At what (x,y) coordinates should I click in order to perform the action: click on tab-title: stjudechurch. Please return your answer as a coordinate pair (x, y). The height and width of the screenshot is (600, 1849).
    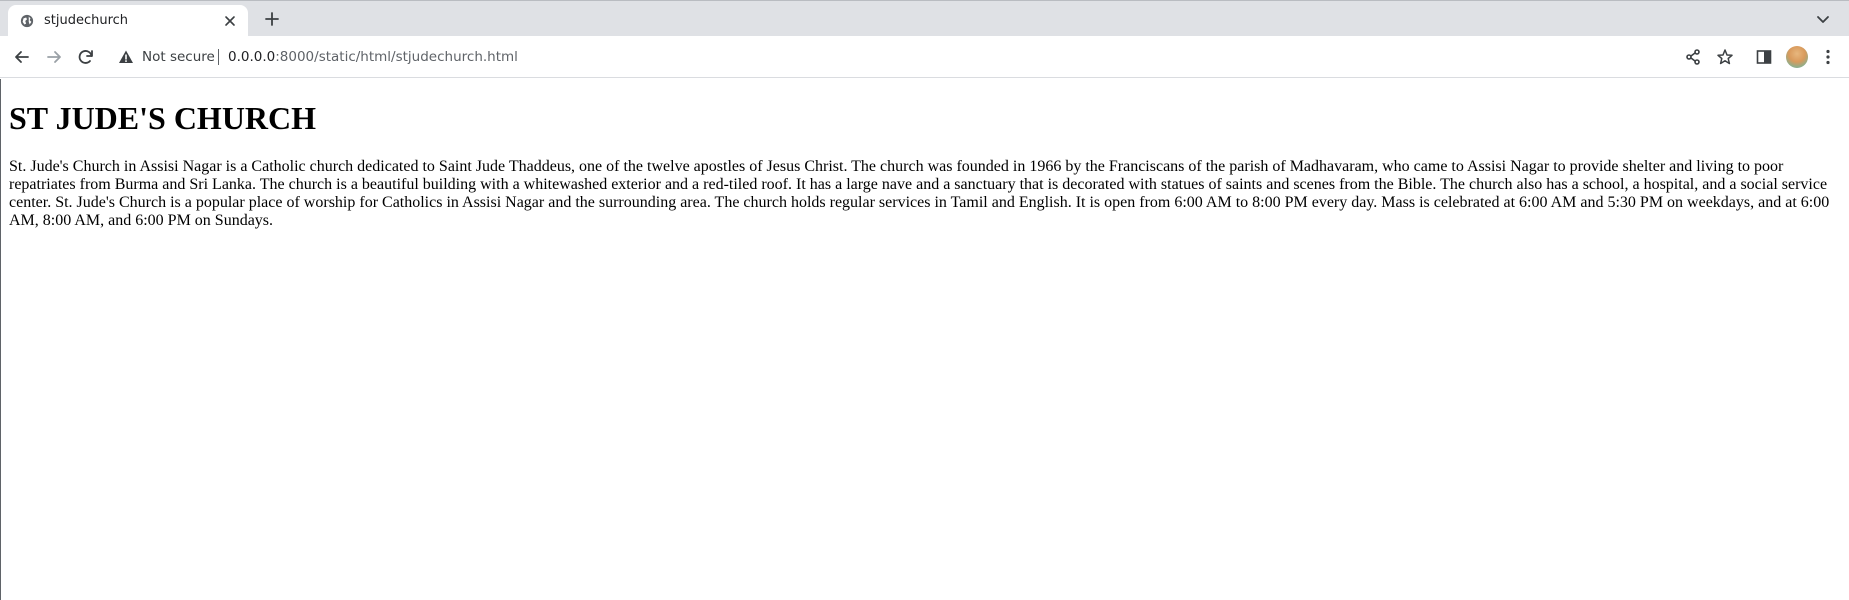
    Looking at the image, I should click on (86, 20).